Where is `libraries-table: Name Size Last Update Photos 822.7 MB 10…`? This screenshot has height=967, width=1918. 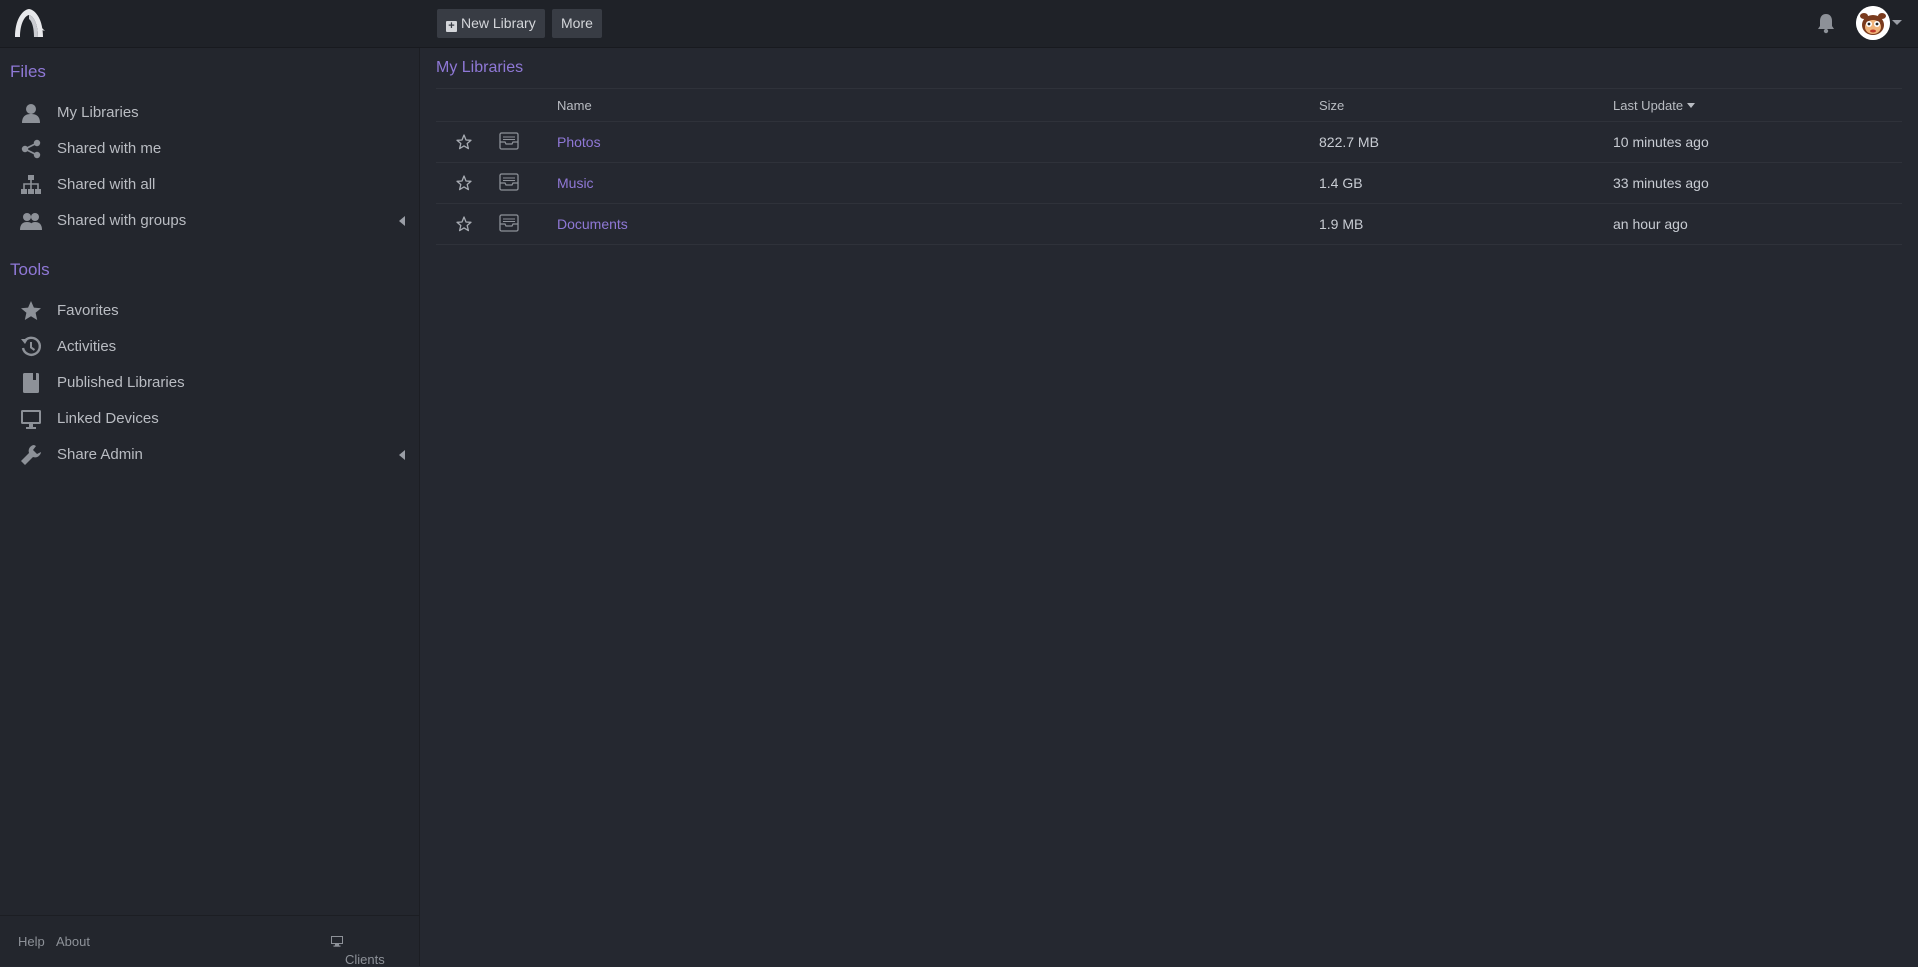
libraries-table: Name Size Last Update Photos 822.7 MB 10… is located at coordinates (1169, 166).